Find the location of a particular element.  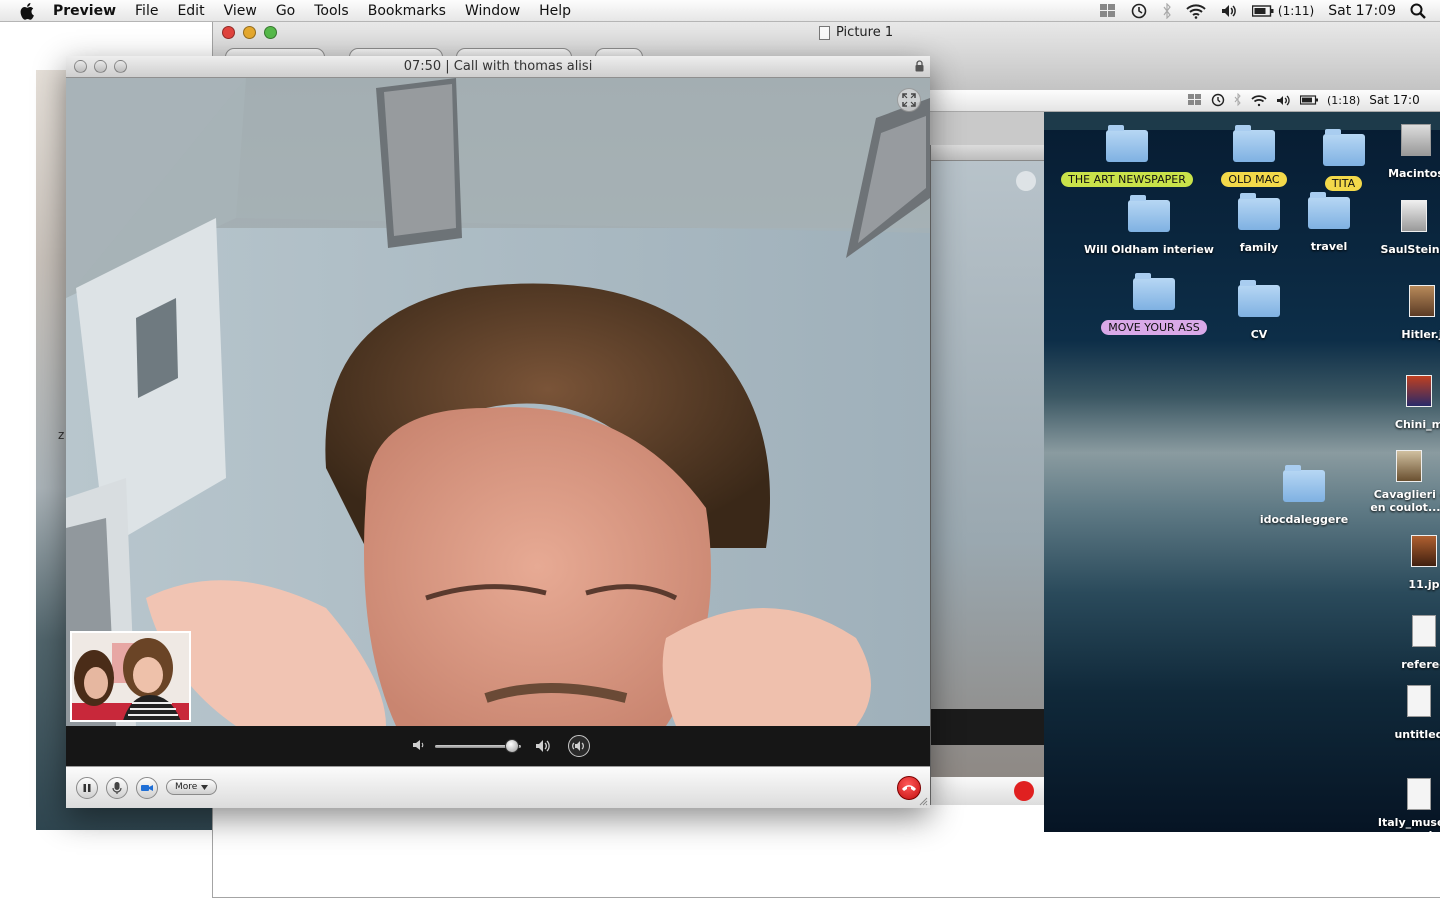

menu-tools: Tools is located at coordinates (331, 11).